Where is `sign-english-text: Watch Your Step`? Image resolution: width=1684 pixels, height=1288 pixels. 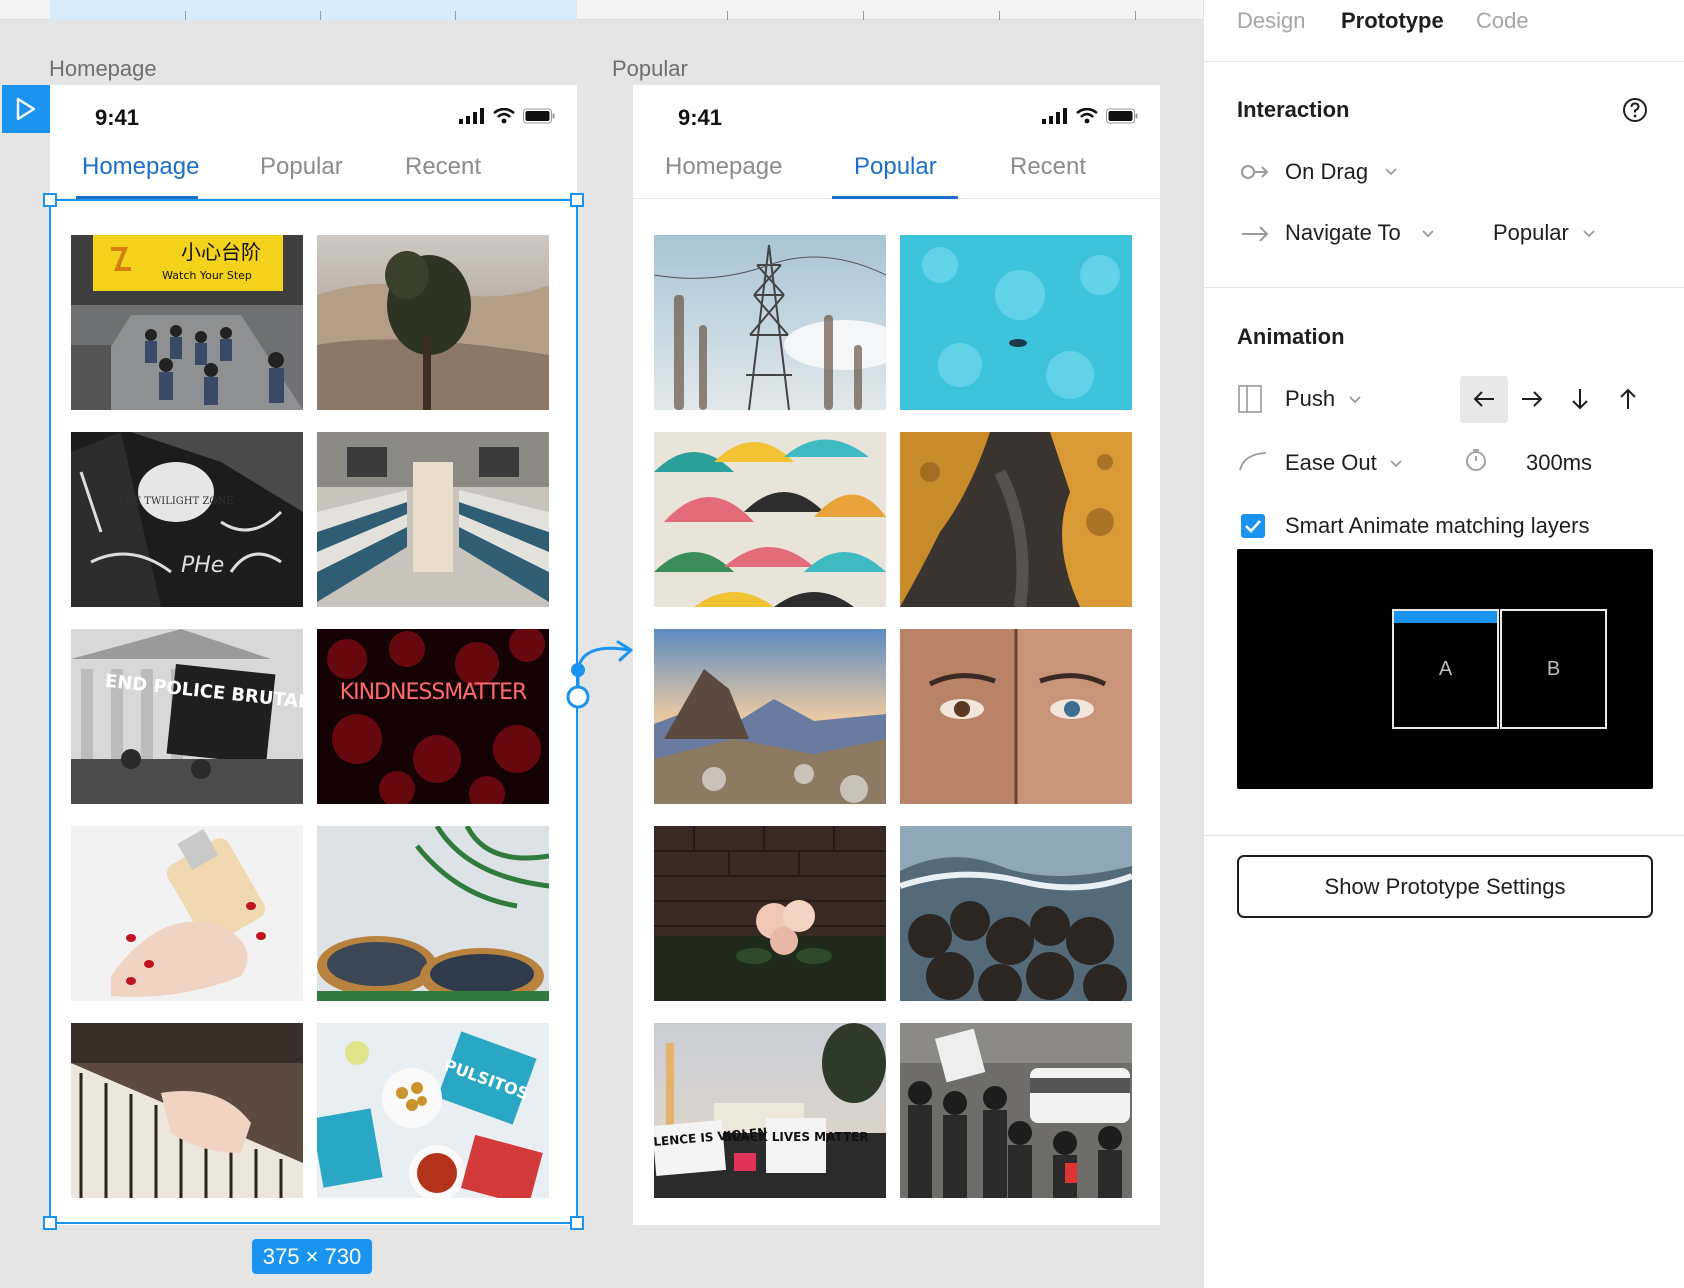
sign-english-text: Watch Your Step is located at coordinates (207, 275).